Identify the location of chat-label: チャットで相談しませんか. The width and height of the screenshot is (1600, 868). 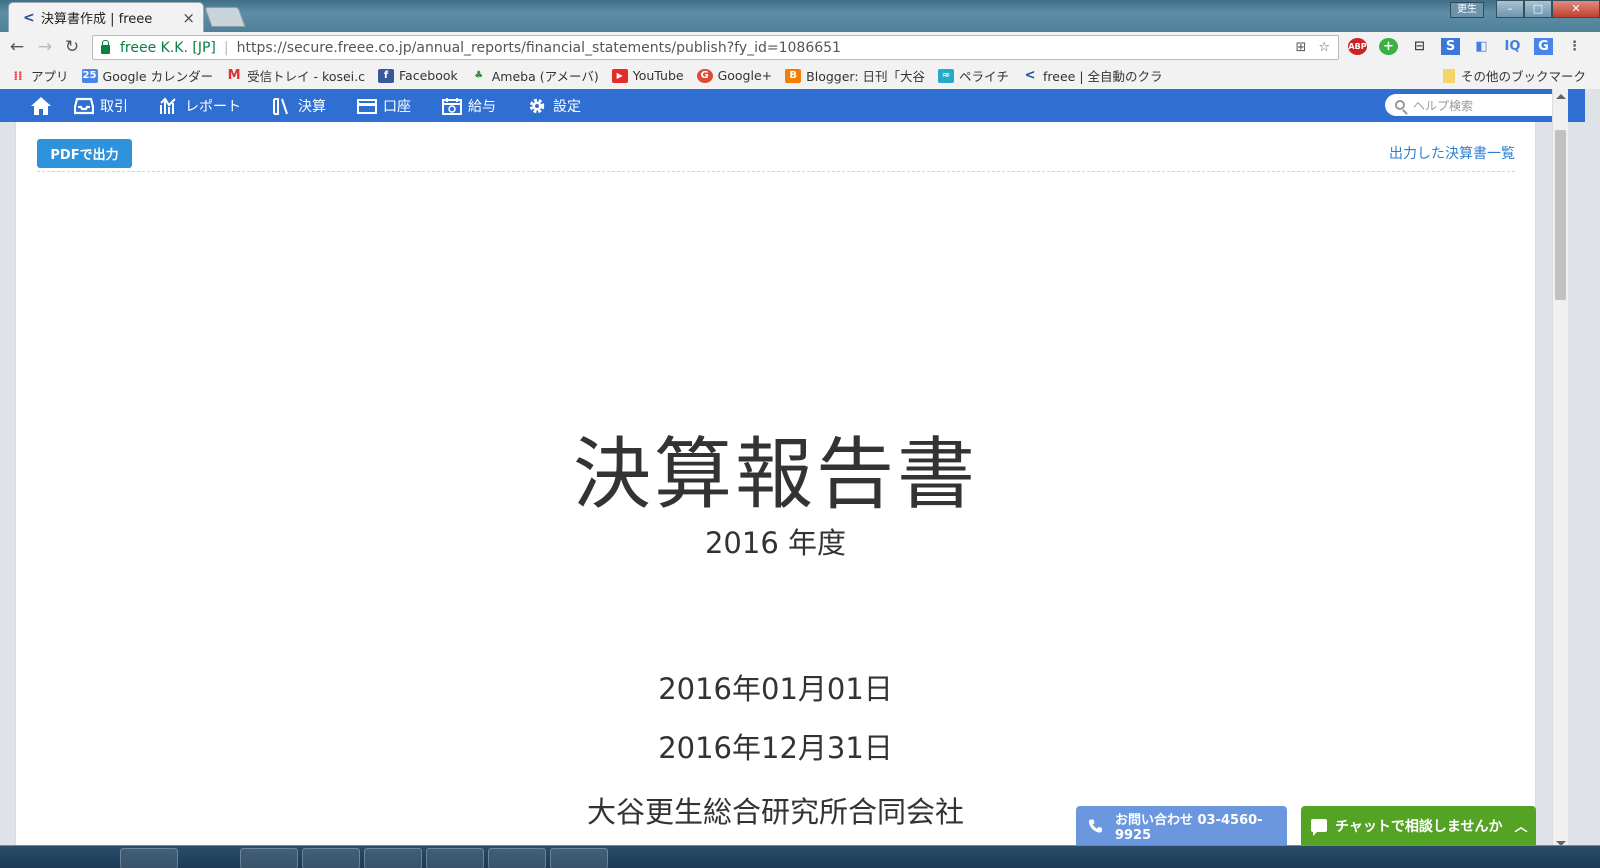
(1419, 826).